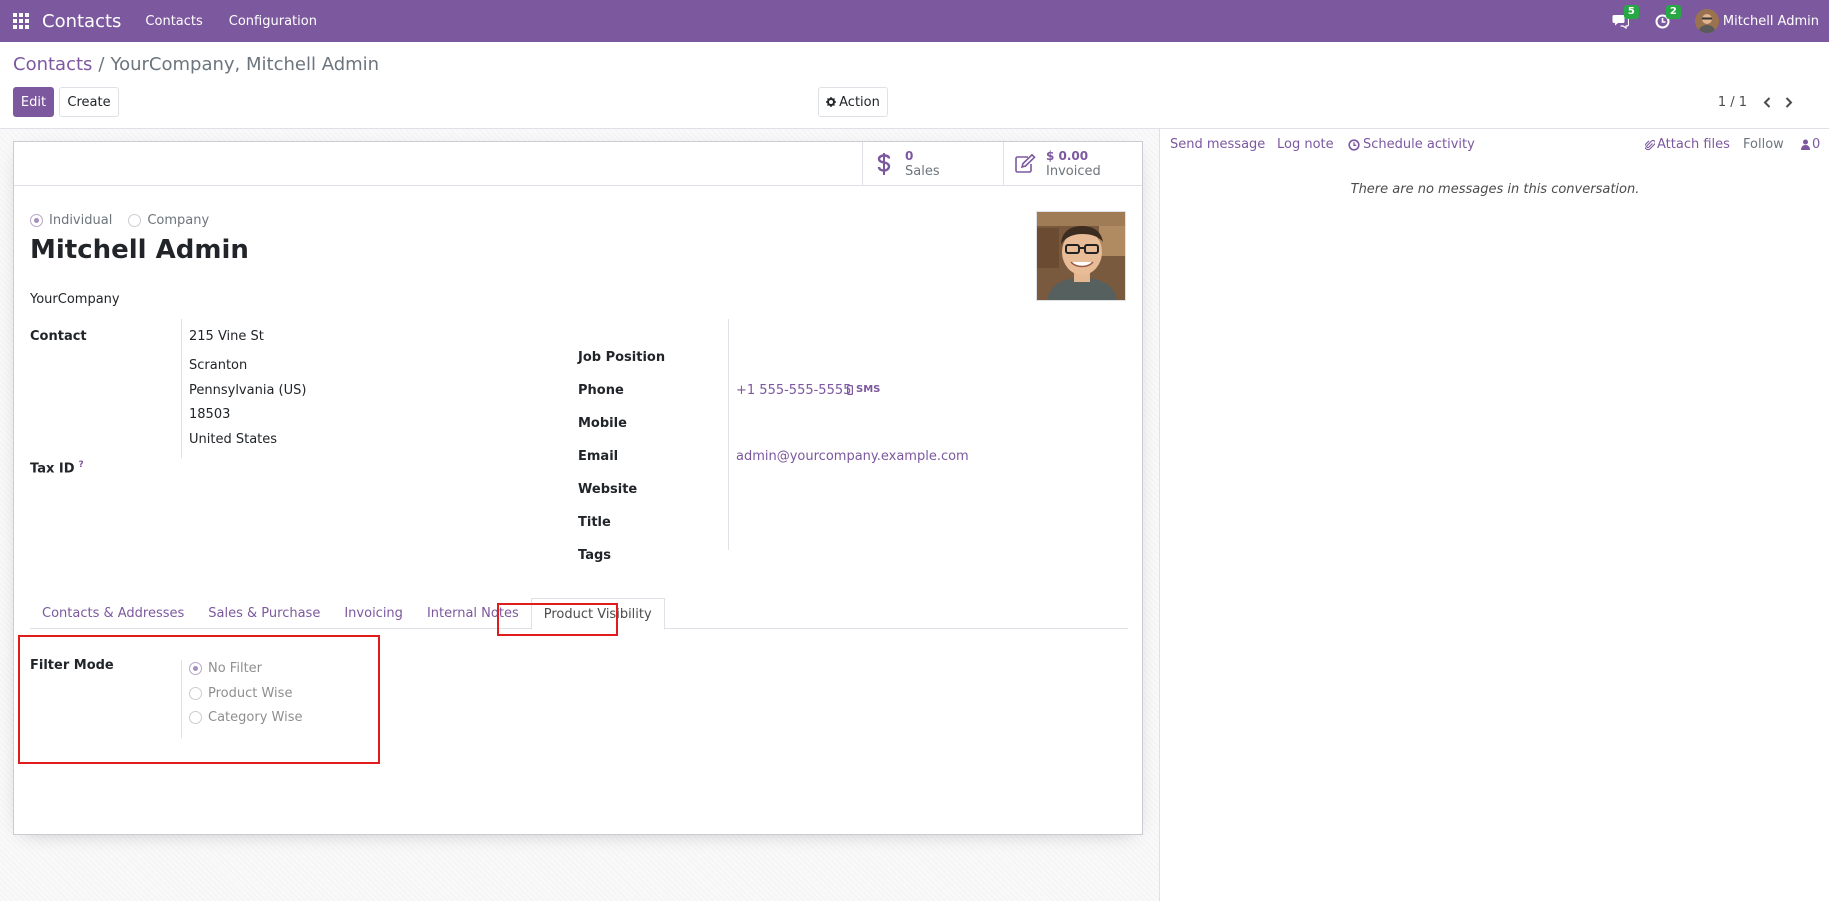 The width and height of the screenshot is (1829, 901). I want to click on filter-group-divider, so click(181, 699).